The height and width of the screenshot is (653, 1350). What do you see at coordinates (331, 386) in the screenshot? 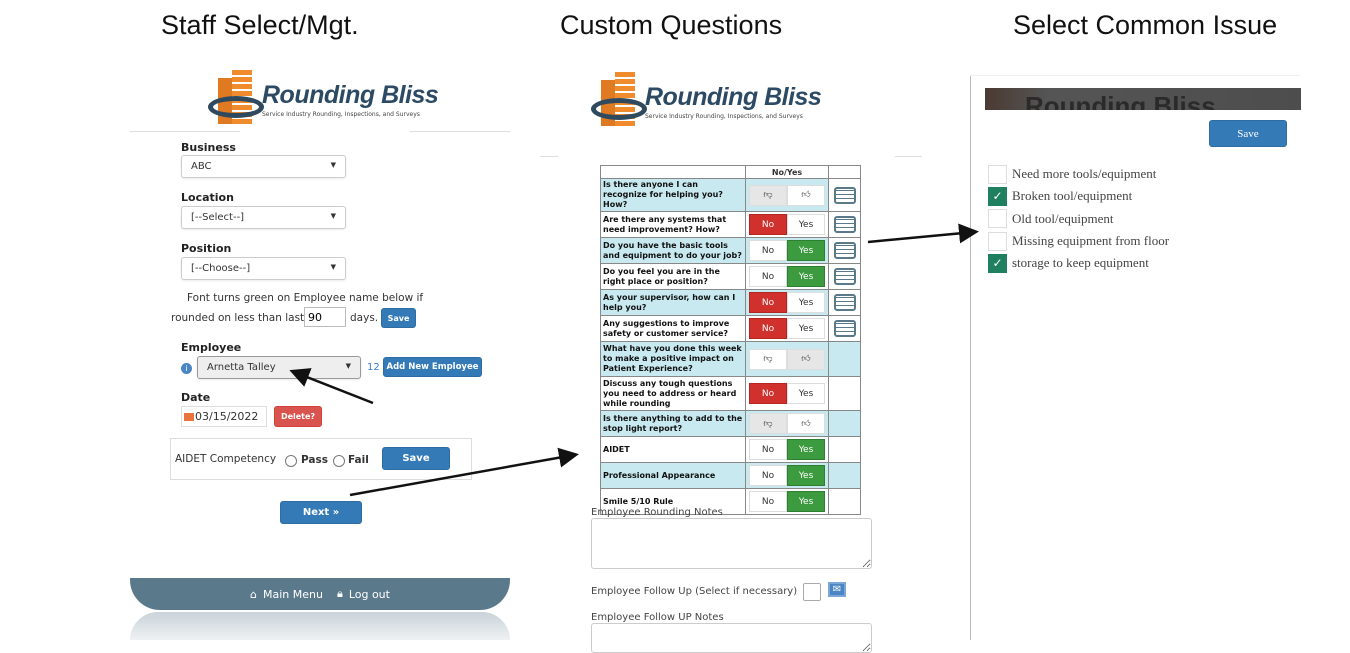
I see `arrow-to-employee` at bounding box center [331, 386].